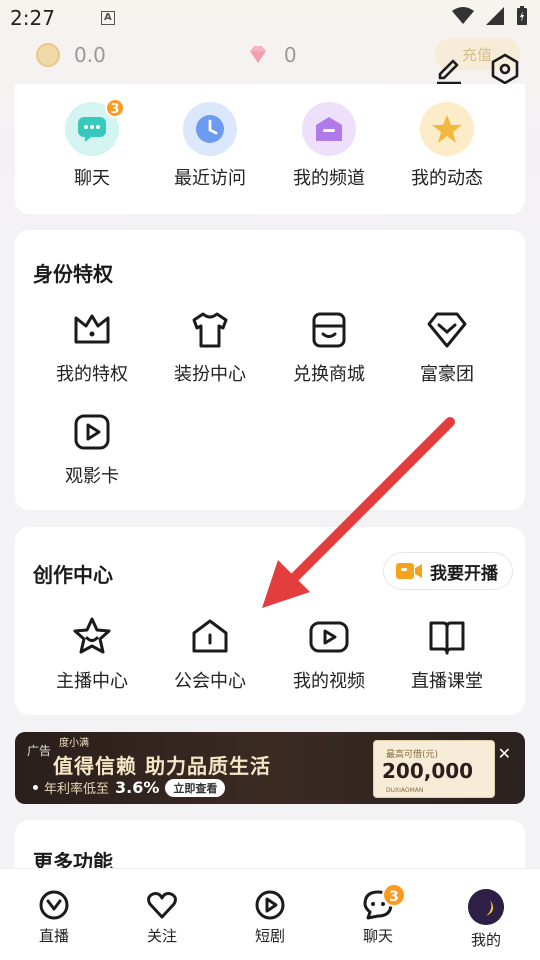  Describe the element at coordinates (92, 432) in the screenshot. I see `play-card-icon` at that location.